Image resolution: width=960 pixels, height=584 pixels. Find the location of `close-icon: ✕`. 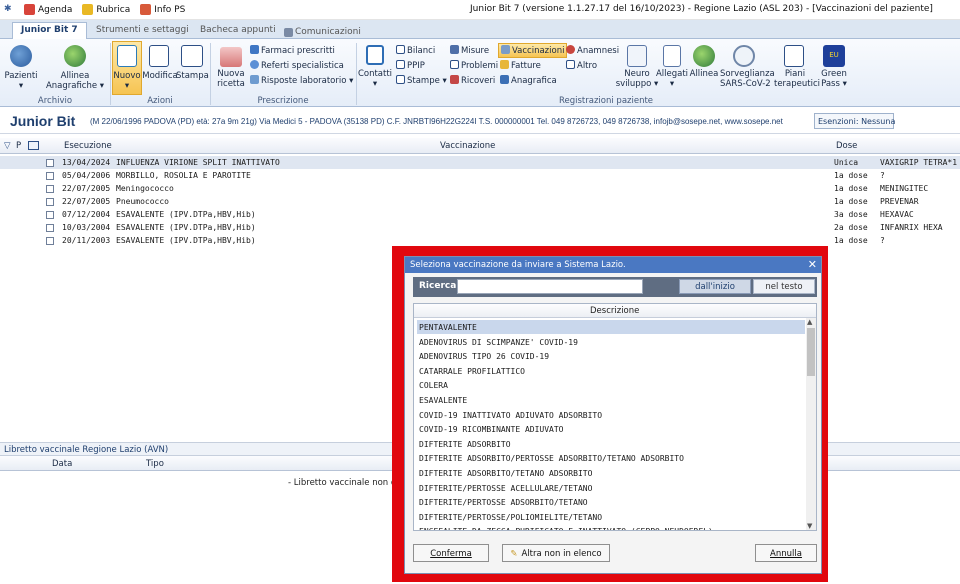

close-icon: ✕ is located at coordinates (812, 265).